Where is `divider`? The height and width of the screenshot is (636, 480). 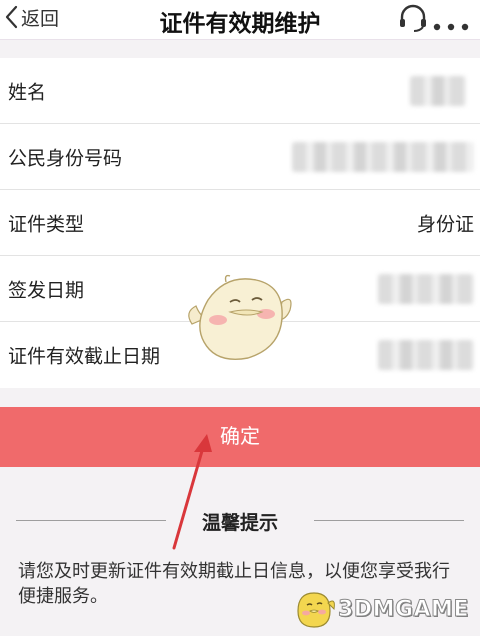 divider is located at coordinates (389, 520).